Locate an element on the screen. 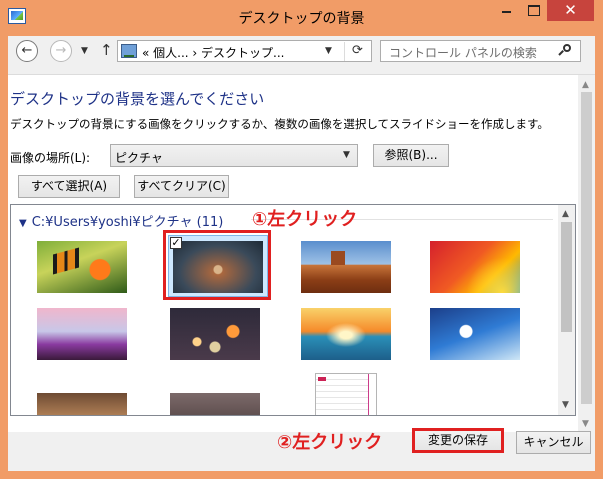 This screenshot has width=603, height=479. folder-title: C:¥Users¥yoshi¥ピクチャ (11) is located at coordinates (127, 222).